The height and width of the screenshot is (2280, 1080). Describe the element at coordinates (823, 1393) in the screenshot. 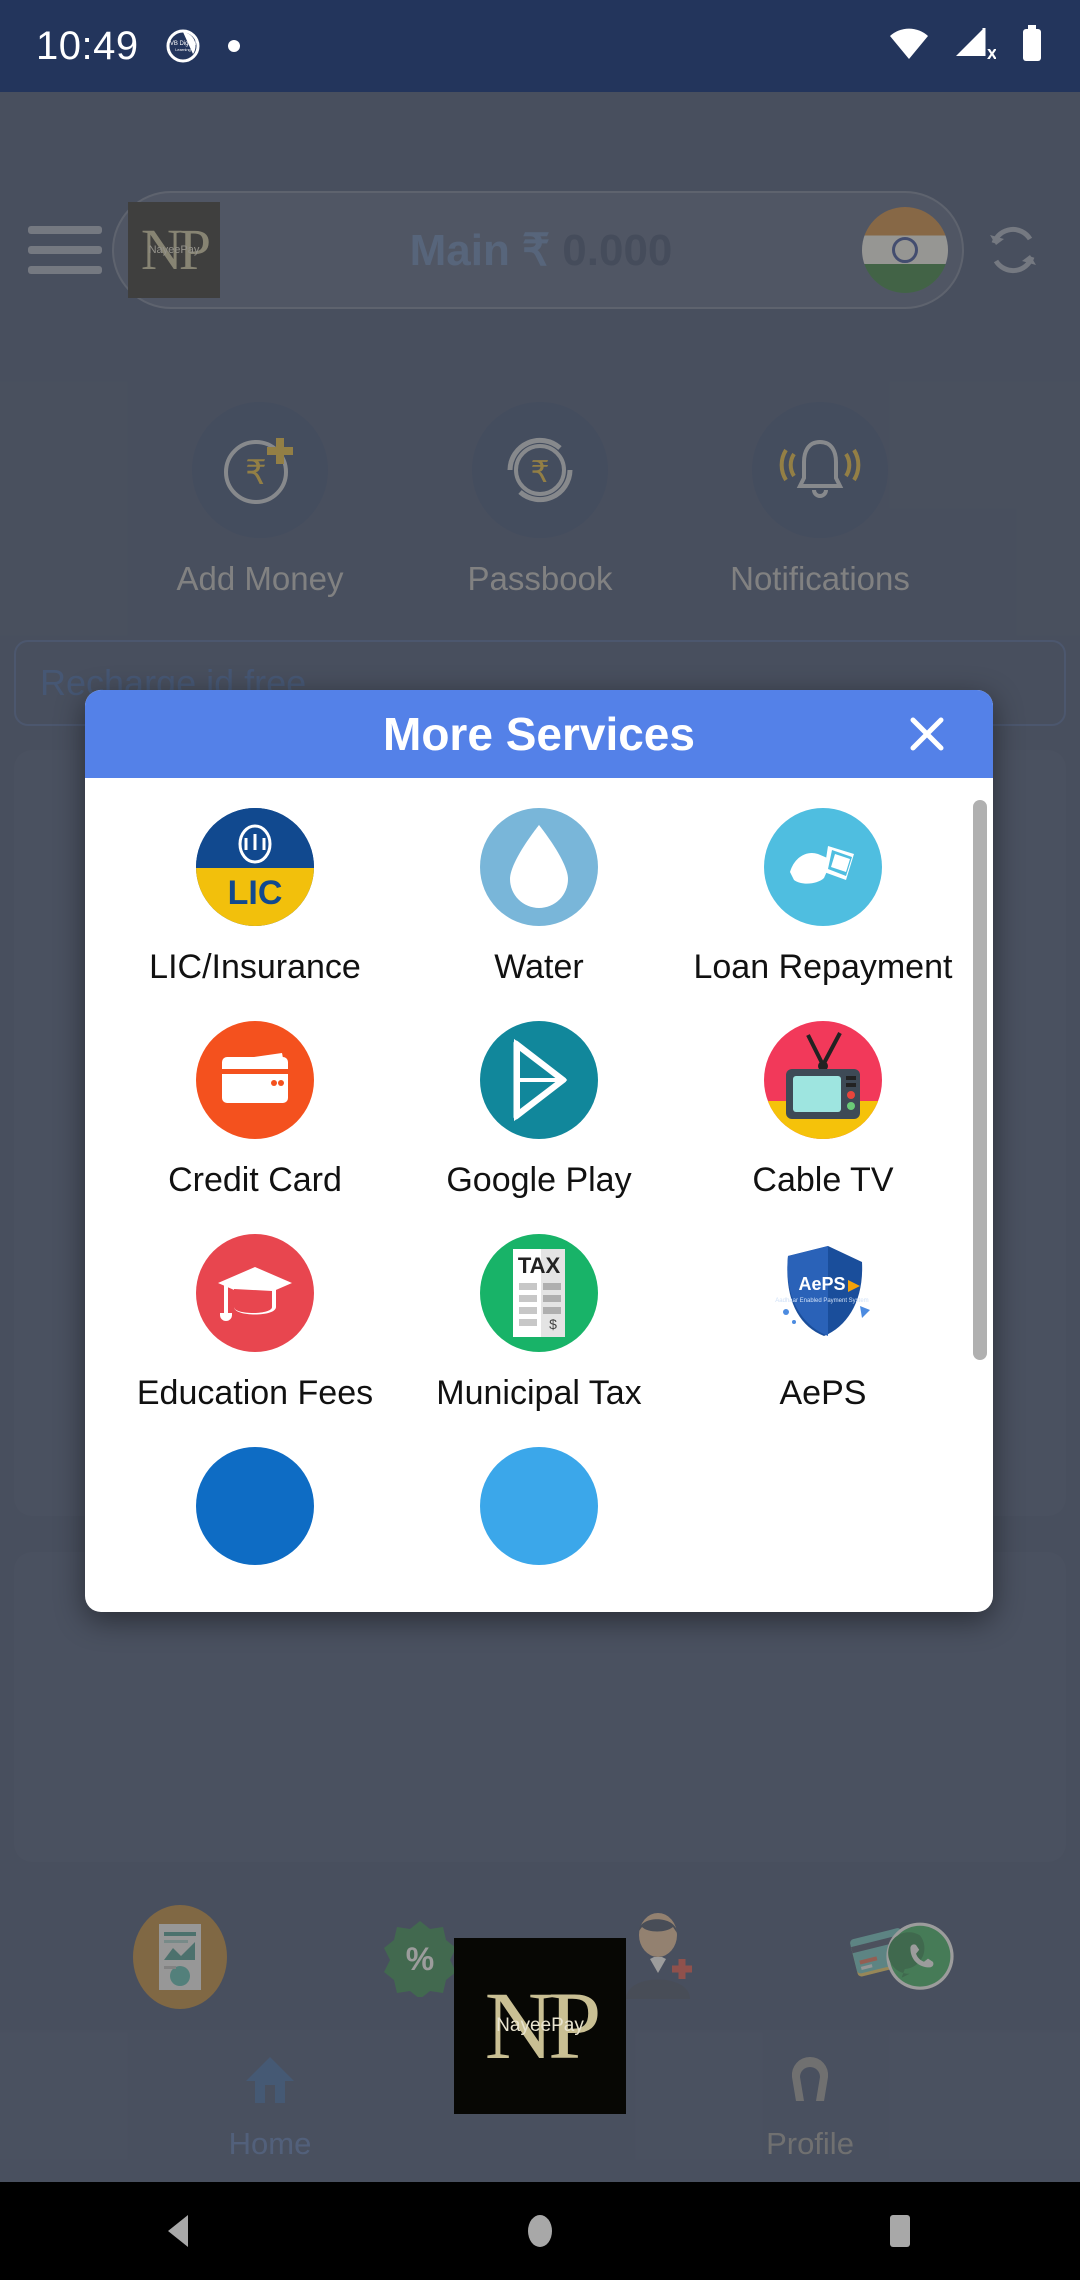

I see `service-label: AePS` at that location.